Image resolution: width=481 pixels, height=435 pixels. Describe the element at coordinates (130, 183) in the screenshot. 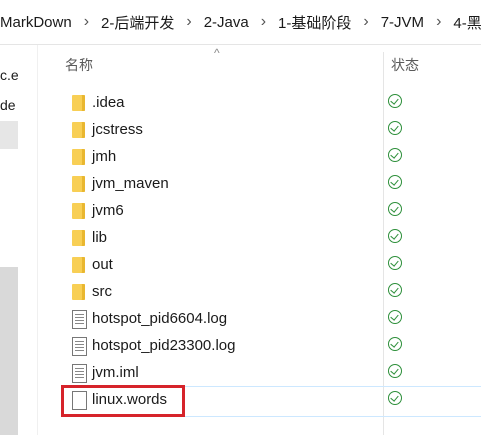

I see `file-name: jvm_maven` at that location.